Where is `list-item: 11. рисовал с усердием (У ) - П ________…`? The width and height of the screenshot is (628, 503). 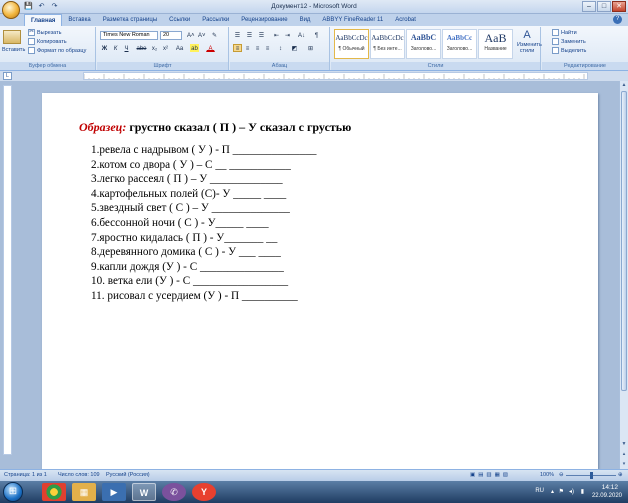
list-item: 11. рисовал с усердием (У ) - П ________… is located at coordinates (194, 295).